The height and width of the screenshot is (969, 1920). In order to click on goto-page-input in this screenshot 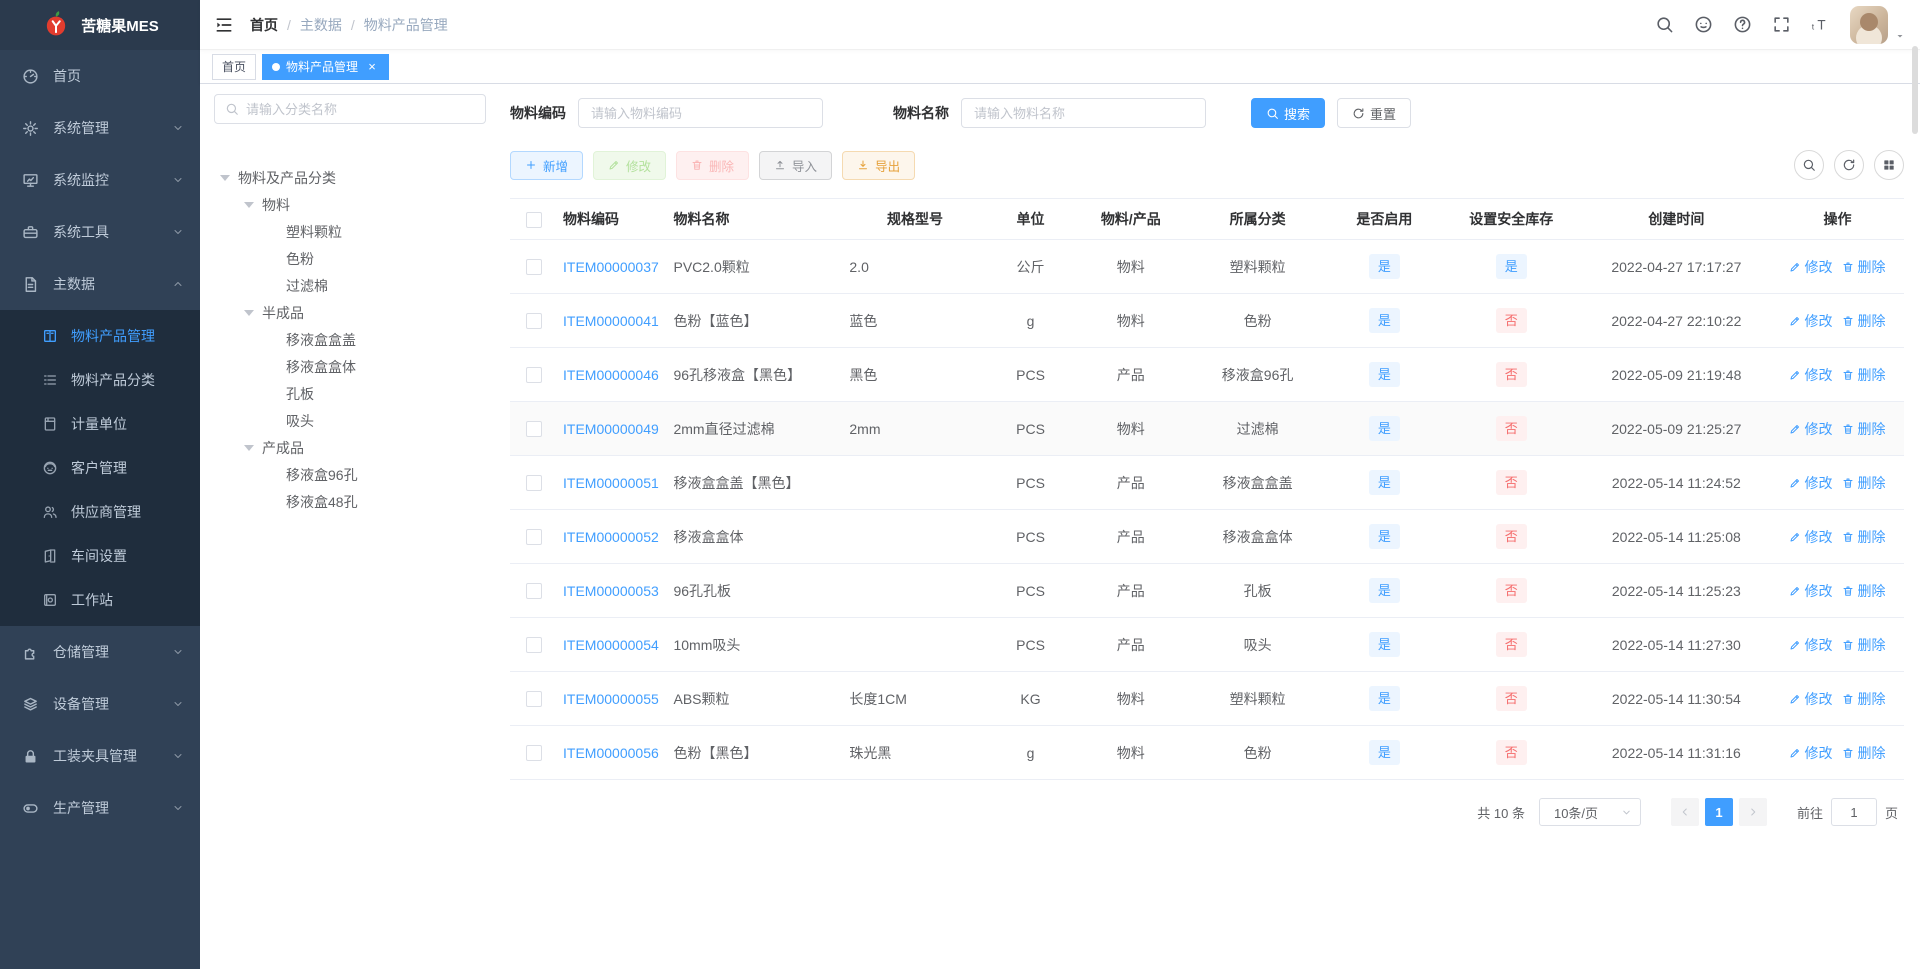, I will do `click(1853, 812)`.